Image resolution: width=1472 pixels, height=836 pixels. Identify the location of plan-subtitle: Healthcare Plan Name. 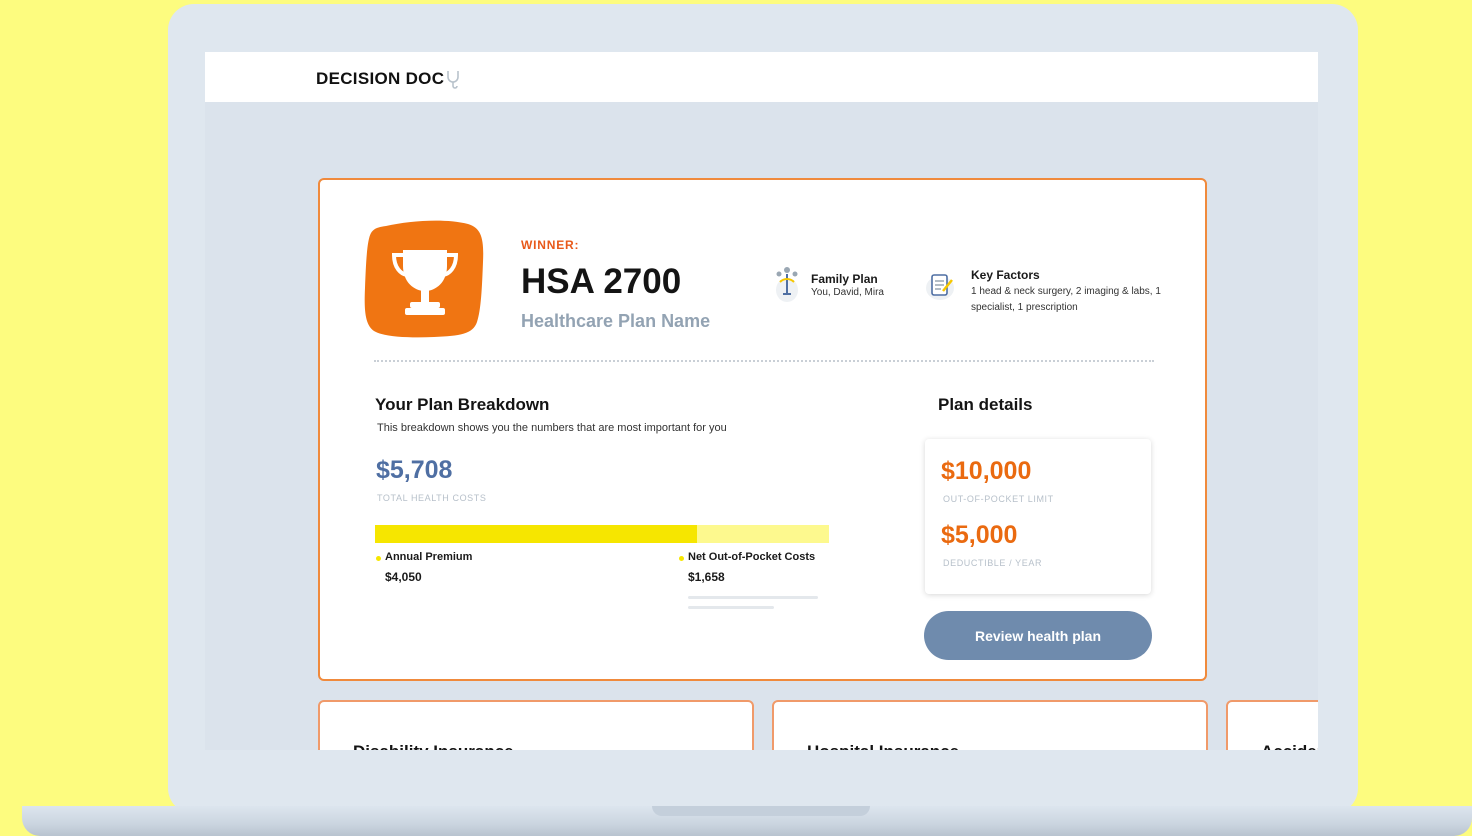
(616, 321).